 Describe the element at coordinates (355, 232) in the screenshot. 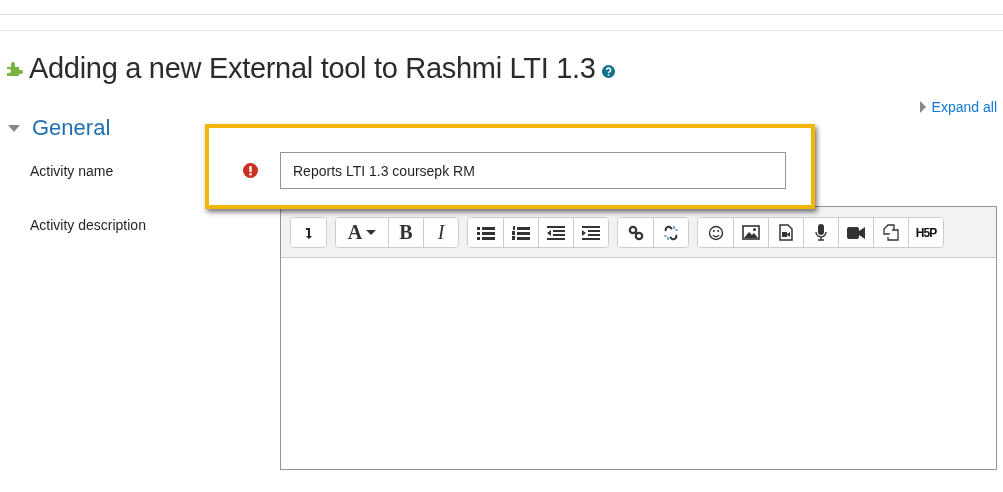

I see `font-style-label: A` at that location.